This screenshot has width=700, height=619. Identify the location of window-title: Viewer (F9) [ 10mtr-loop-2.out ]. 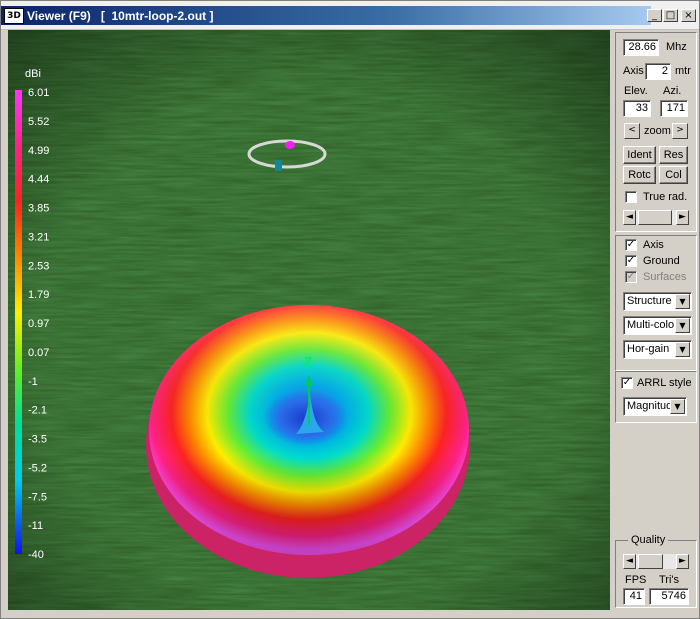
(120, 16).